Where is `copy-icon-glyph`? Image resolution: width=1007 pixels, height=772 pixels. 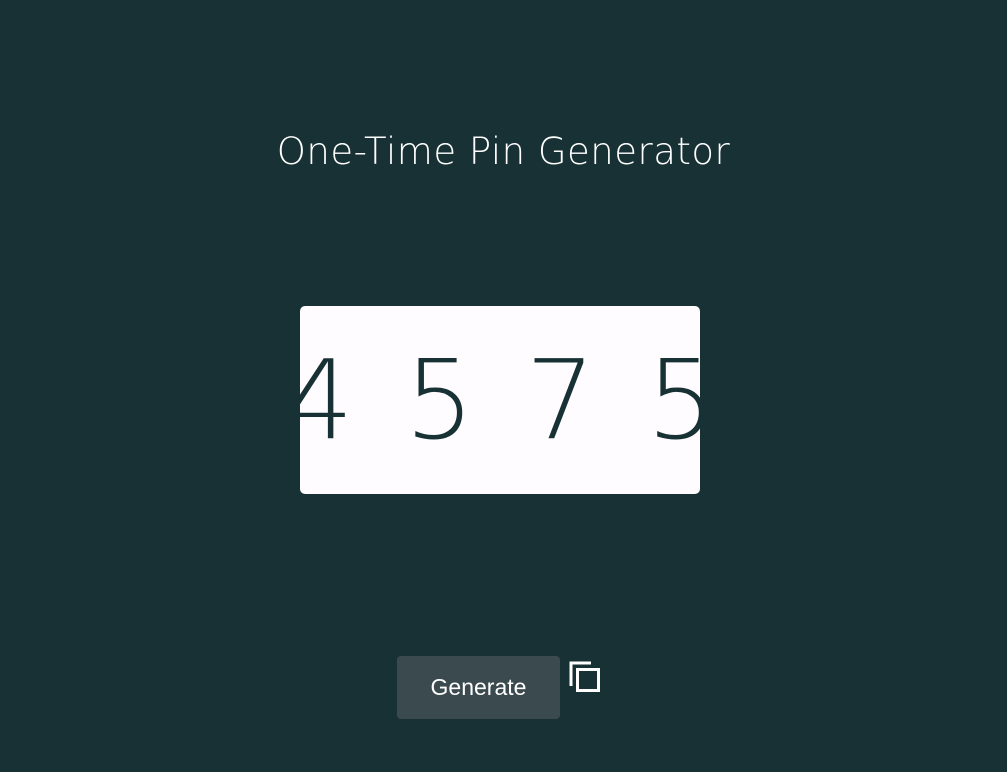
copy-icon-glyph is located at coordinates (584, 676).